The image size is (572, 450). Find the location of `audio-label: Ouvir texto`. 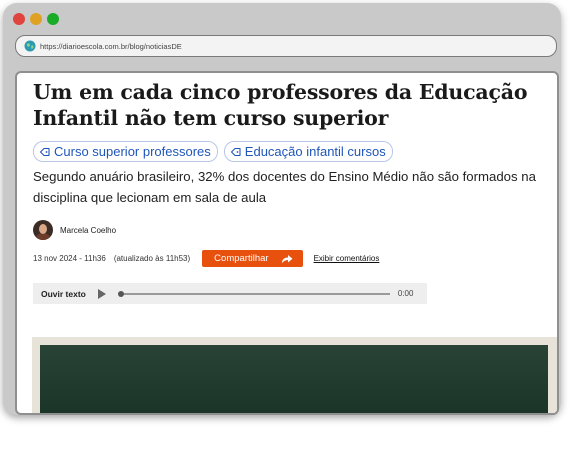

audio-label: Ouvir texto is located at coordinates (63, 293).